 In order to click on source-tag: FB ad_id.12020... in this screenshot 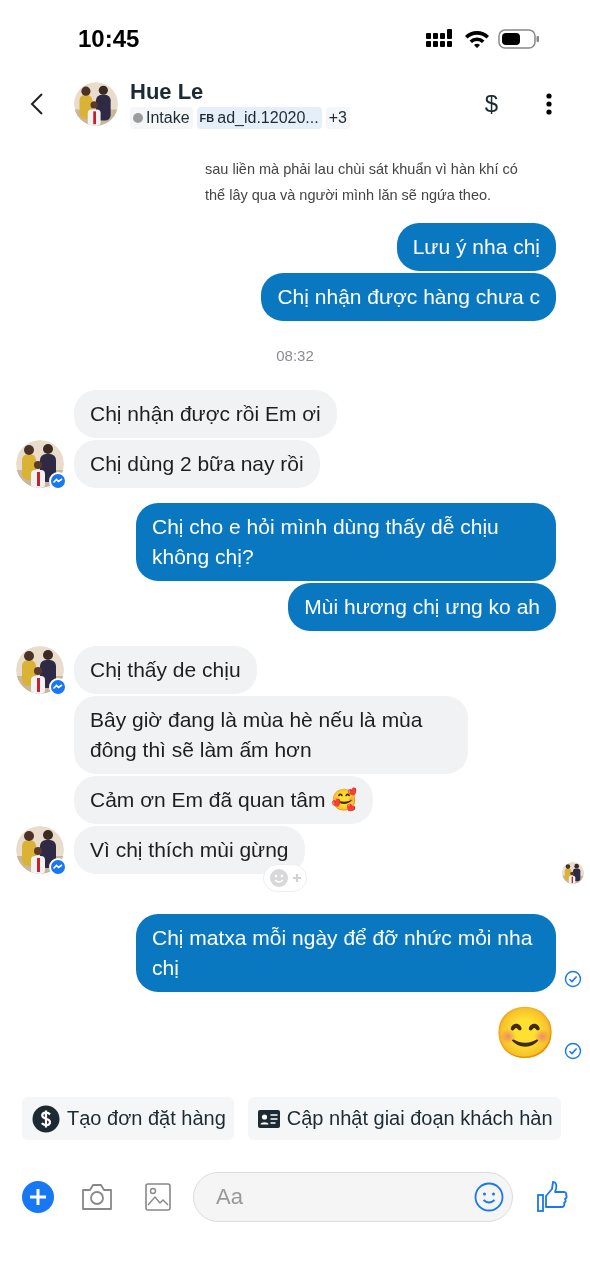, I will do `click(259, 118)`.